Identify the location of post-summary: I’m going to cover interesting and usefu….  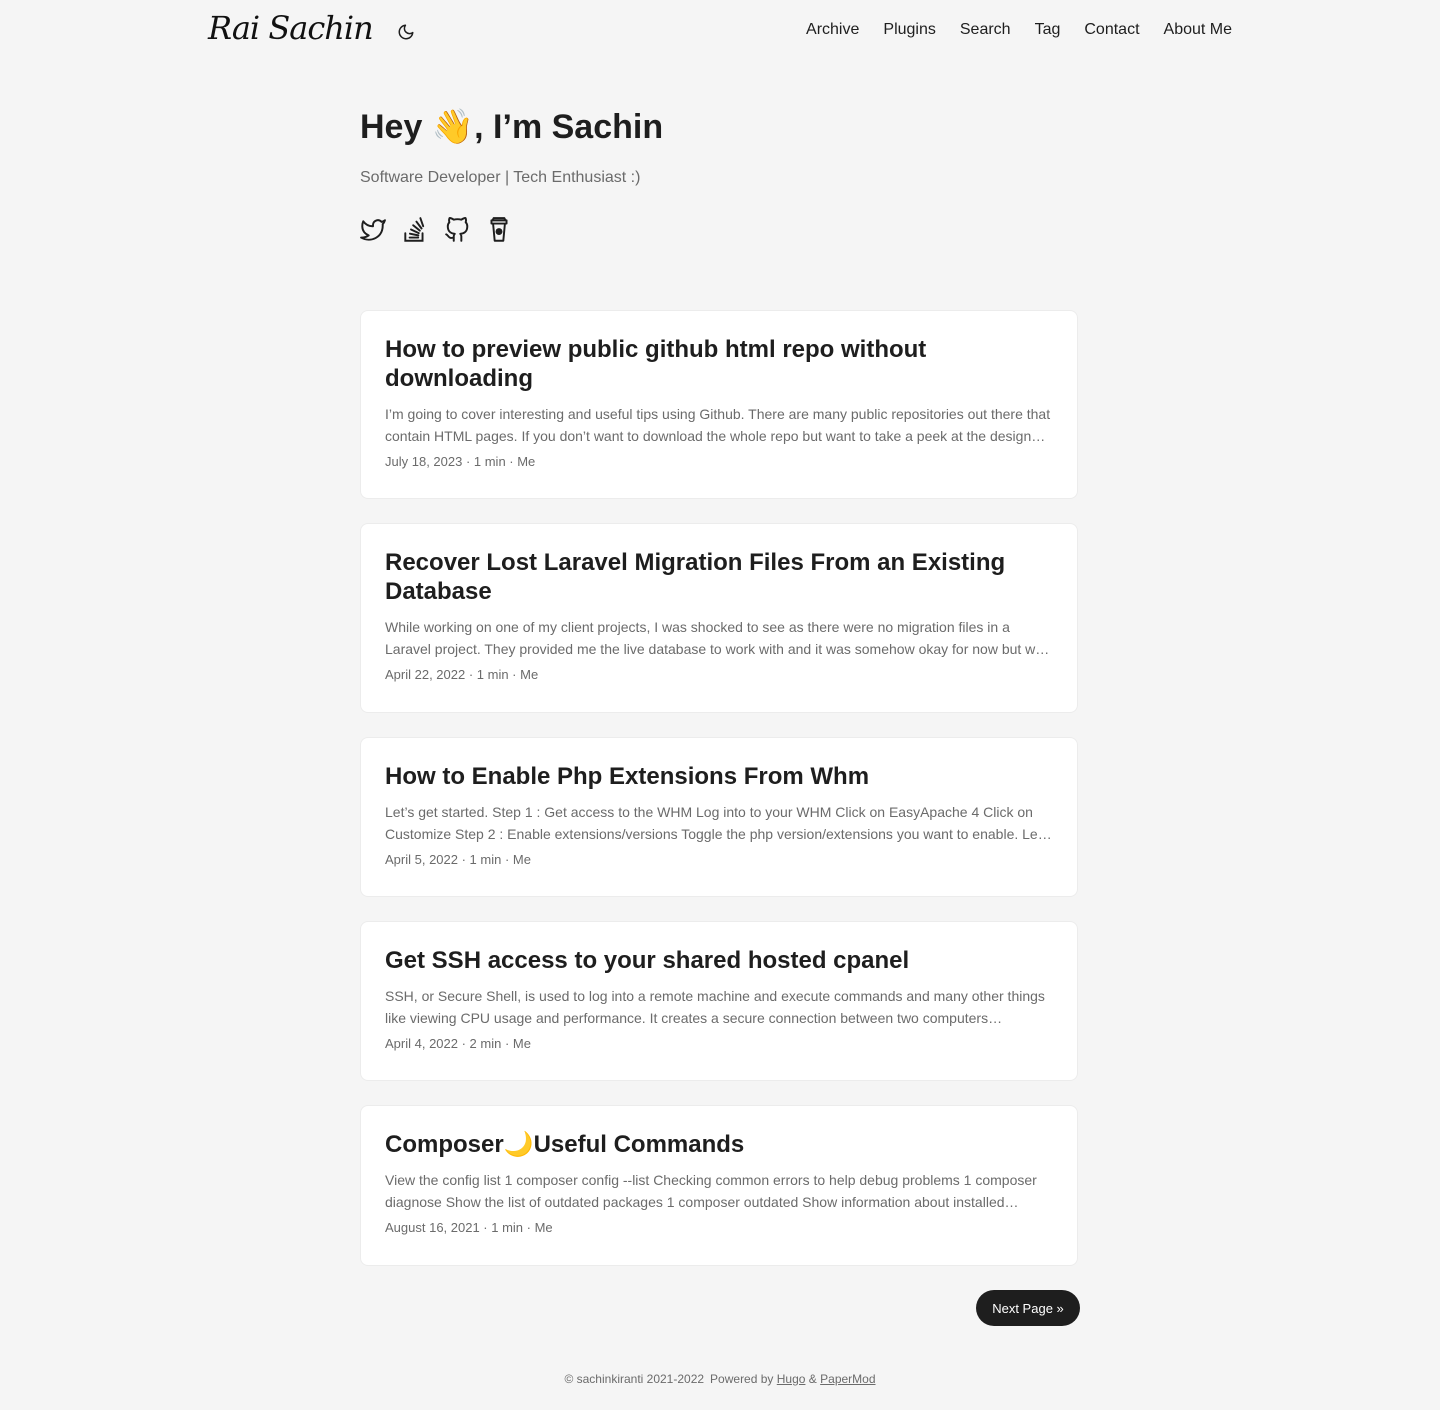
(718, 425).